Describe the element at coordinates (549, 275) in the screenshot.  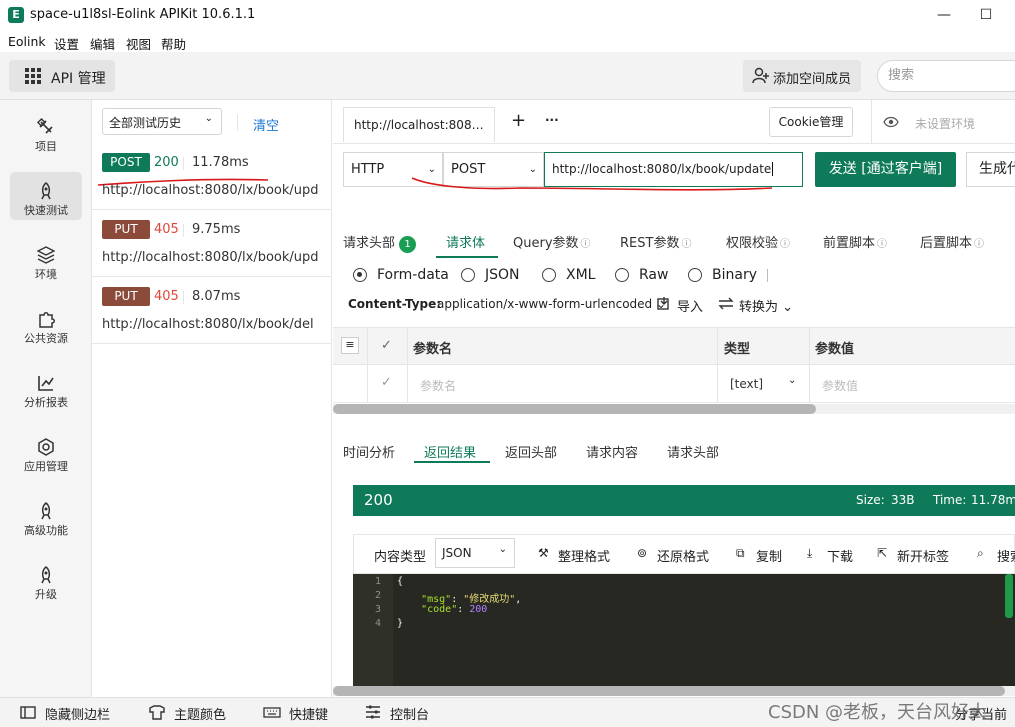
I see `radio-xml` at that location.